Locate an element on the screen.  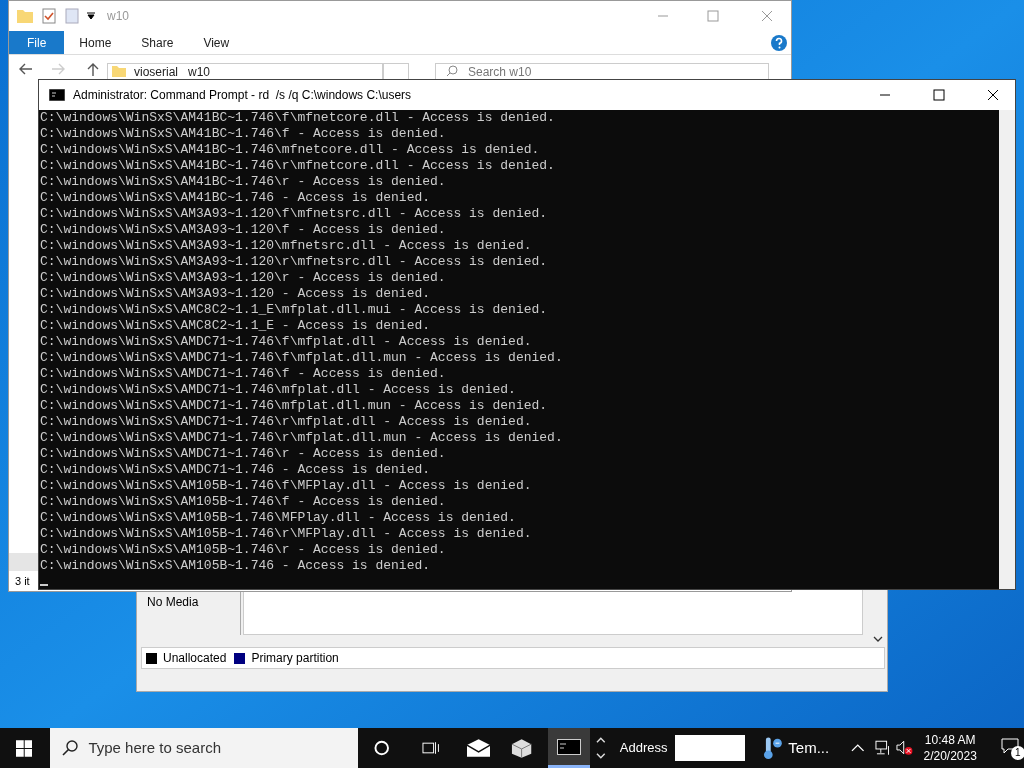
console-line: C:\windows\WinSxS\AMDC71~1.746\f\mfplat.dll - Access is denied. is located at coordinates (286, 342).